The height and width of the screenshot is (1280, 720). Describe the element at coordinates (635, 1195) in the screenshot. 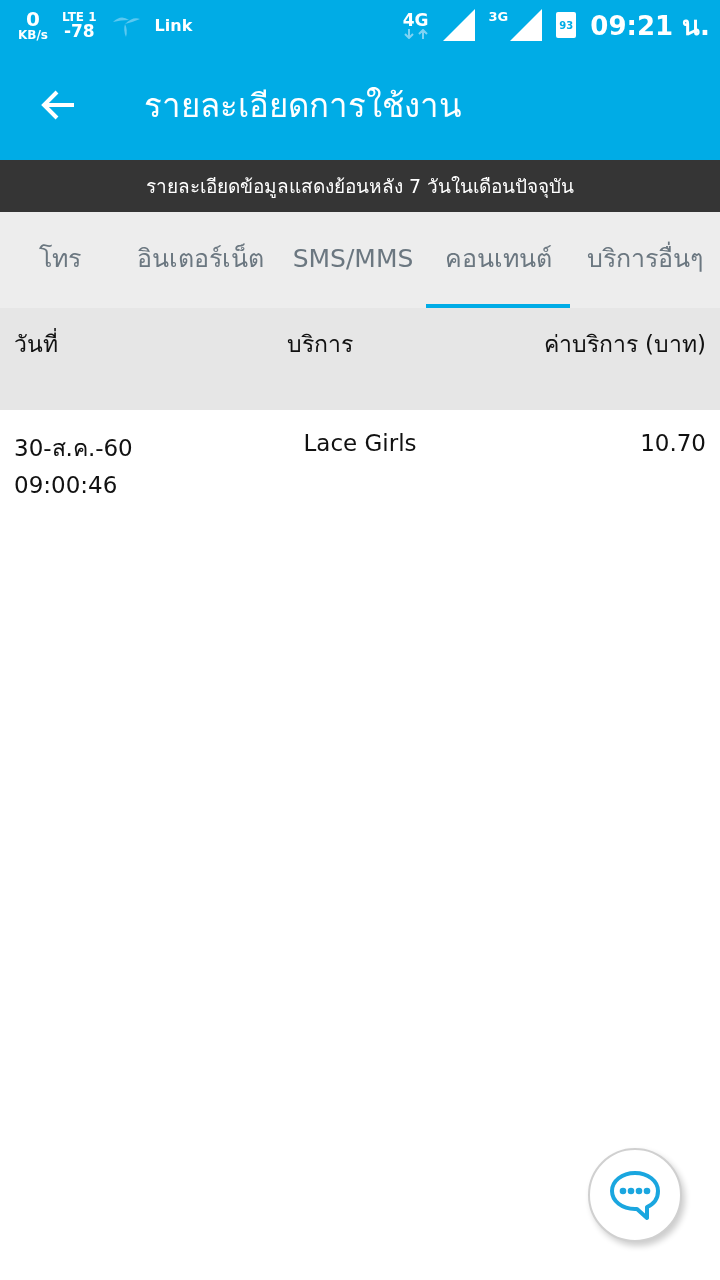

I see `chat-bubble-icon` at that location.